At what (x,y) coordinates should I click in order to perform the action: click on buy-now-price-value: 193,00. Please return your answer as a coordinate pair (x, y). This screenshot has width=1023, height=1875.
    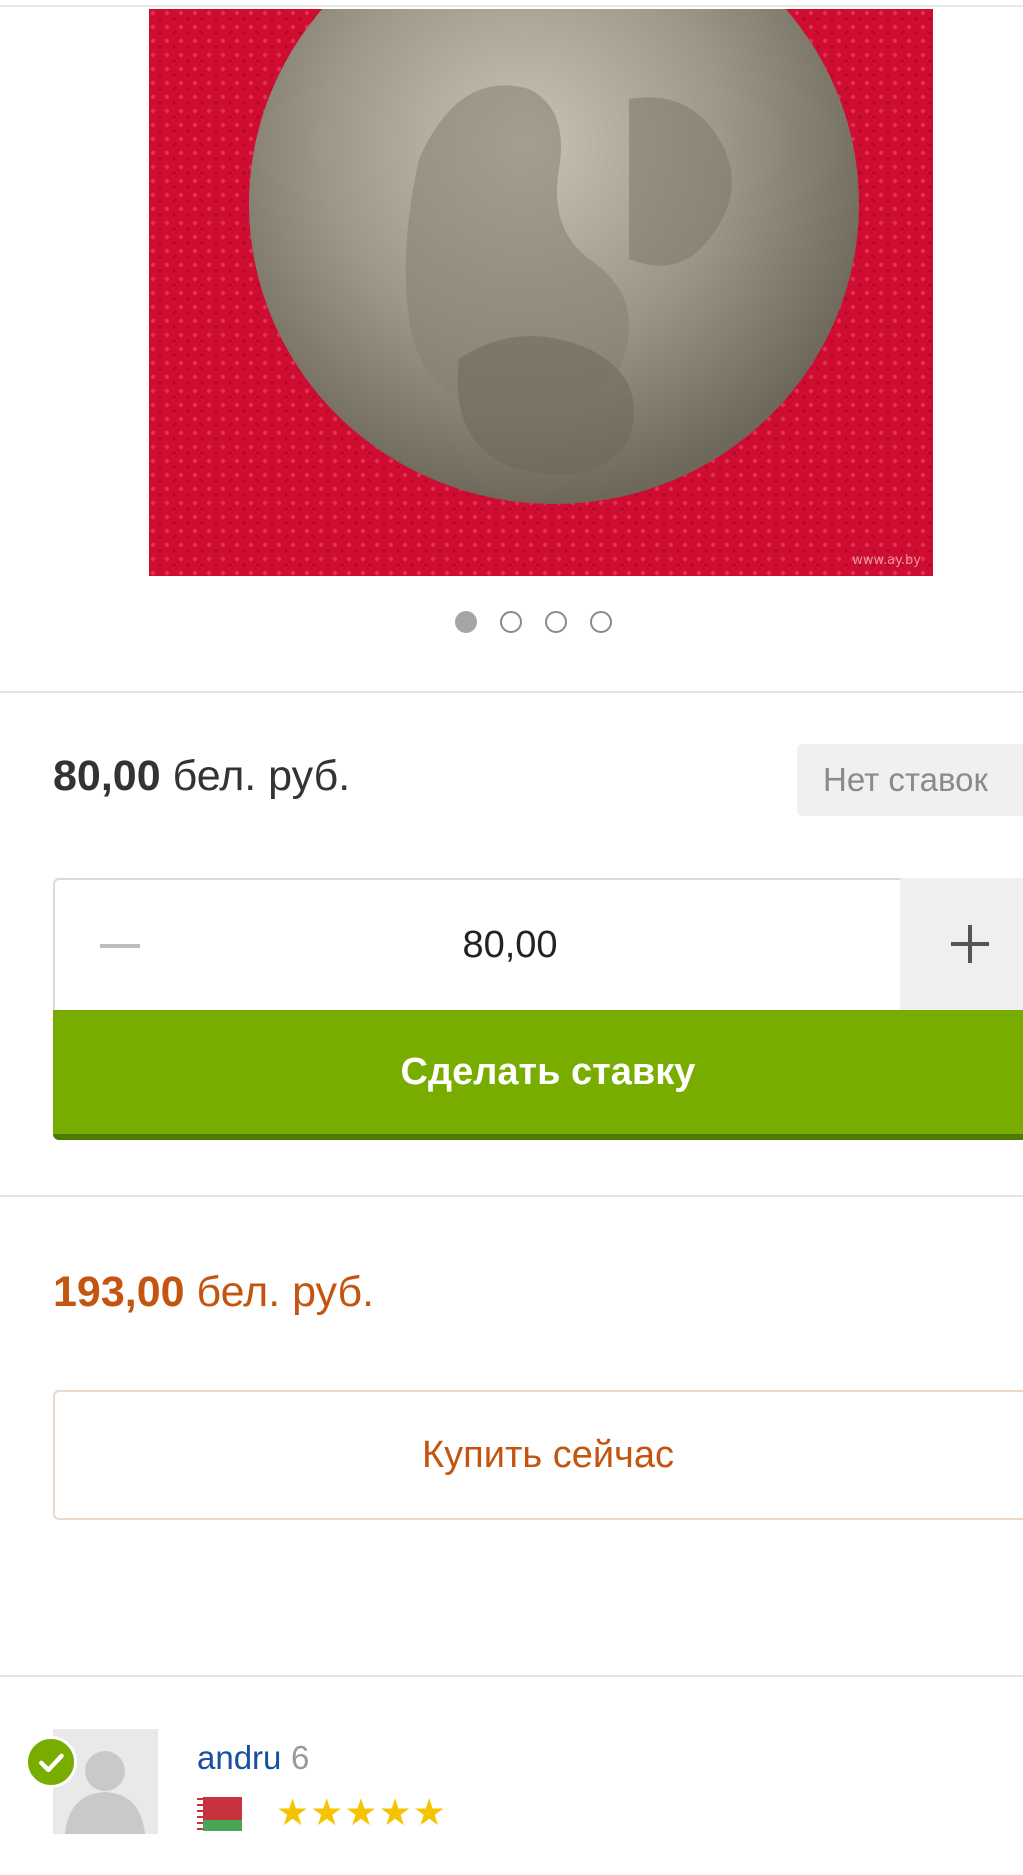
    Looking at the image, I should click on (119, 1292).